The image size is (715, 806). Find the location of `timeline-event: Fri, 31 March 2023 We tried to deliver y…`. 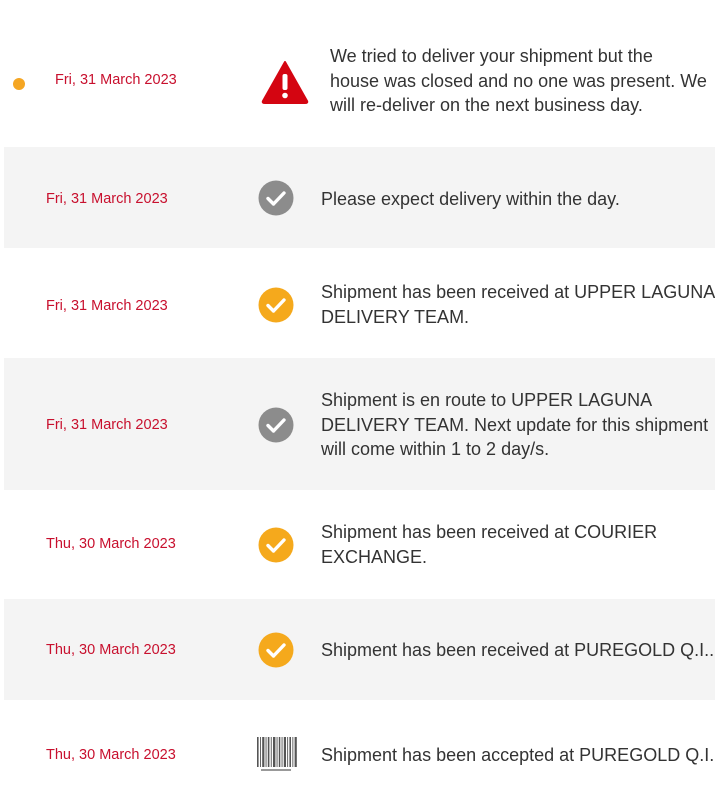

timeline-event: Fri, 31 March 2023 We tried to deliver y… is located at coordinates (357, 85).